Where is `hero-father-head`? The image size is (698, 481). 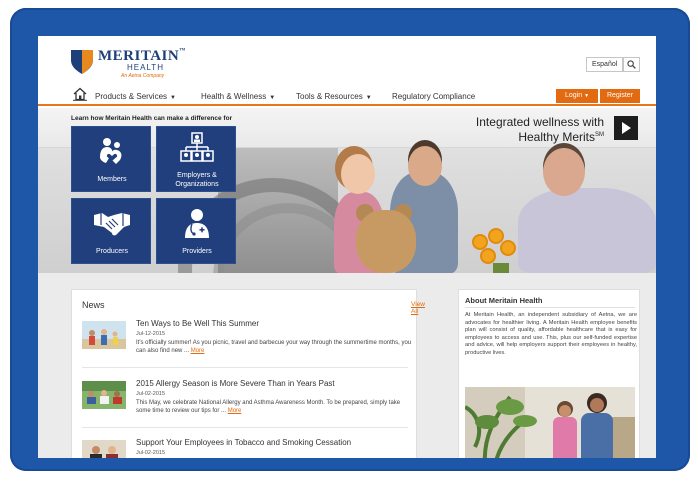 hero-father-head is located at coordinates (425, 166).